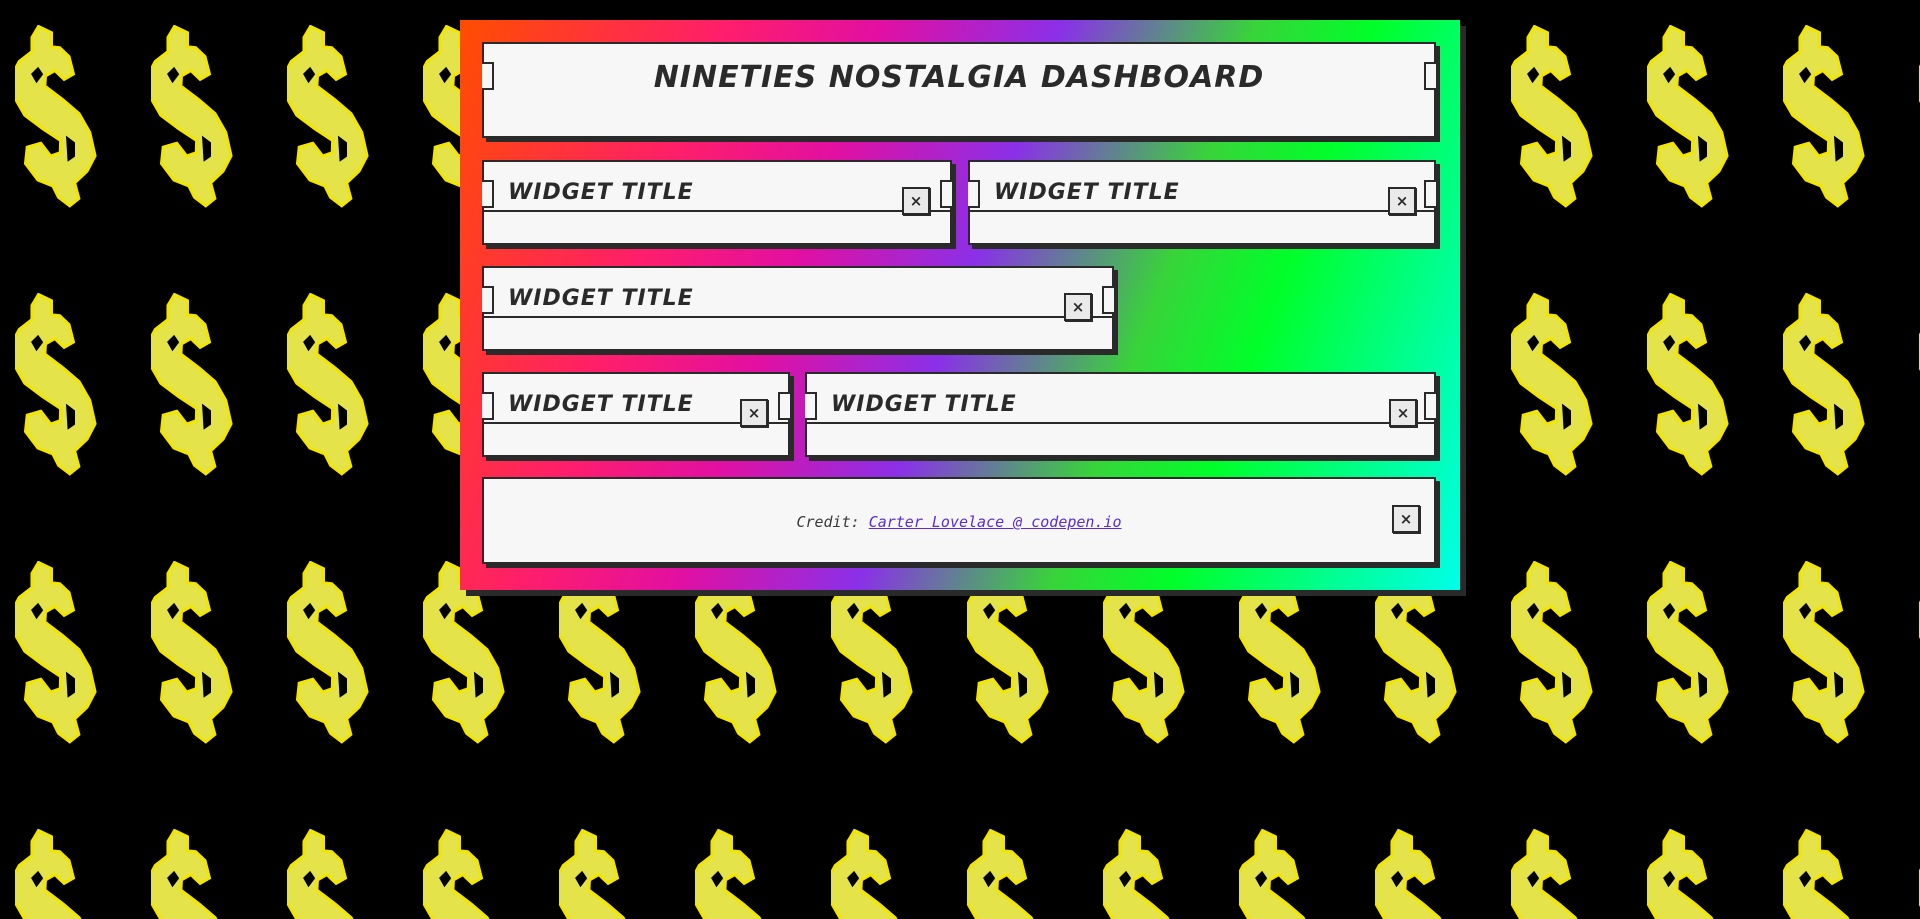  I want to click on credit-prefix: Credit:, so click(832, 522).